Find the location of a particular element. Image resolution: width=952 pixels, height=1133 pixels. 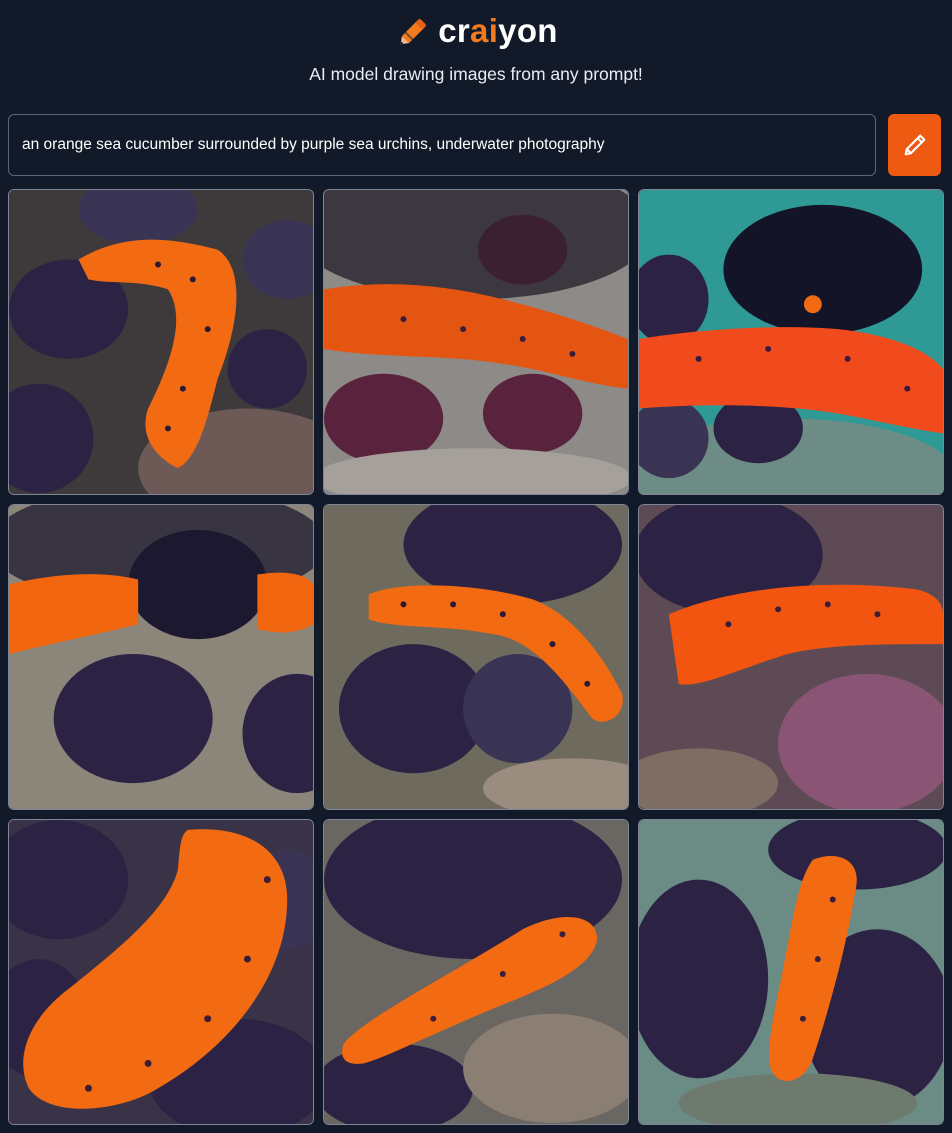

generated-image-5-picture is located at coordinates (476, 657).